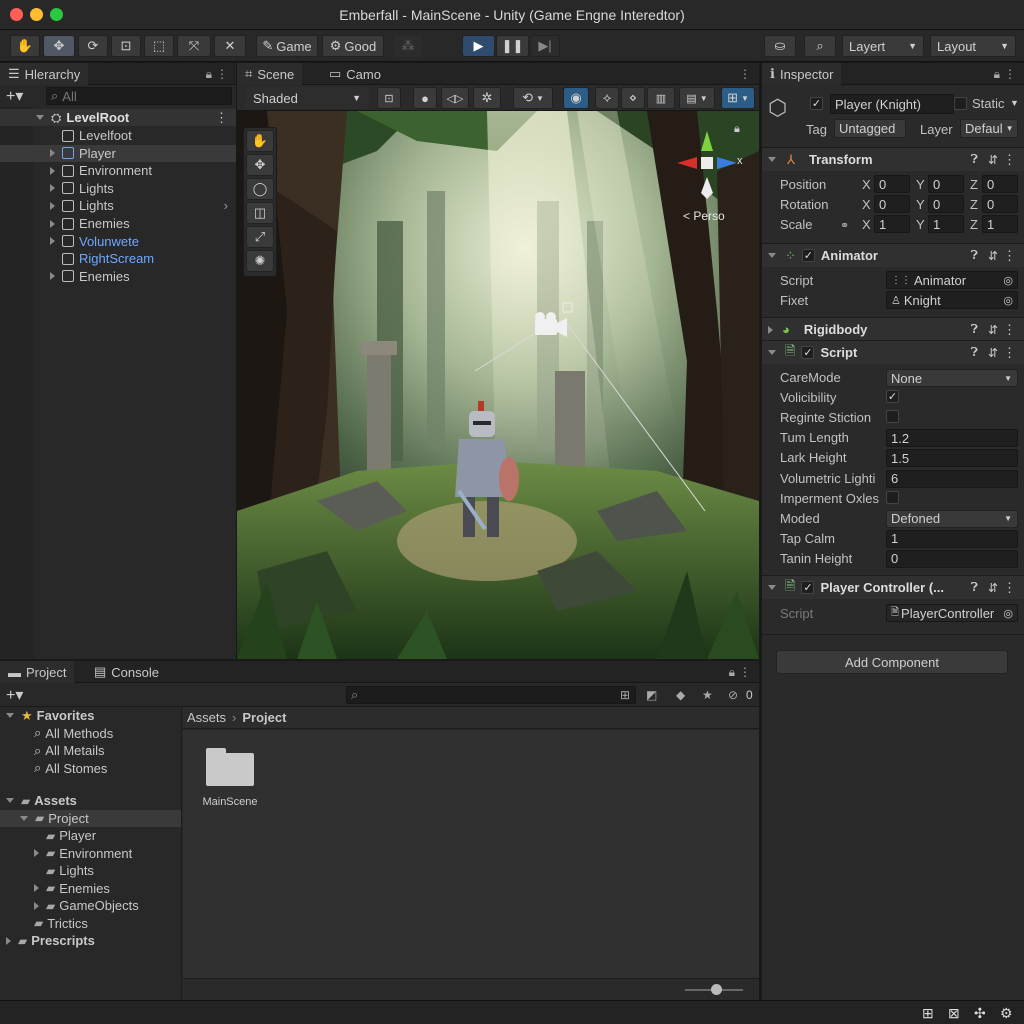 Image resolution: width=1024 pixels, height=1024 pixels. I want to click on subfolder: ▰ Lights, so click(90, 870).